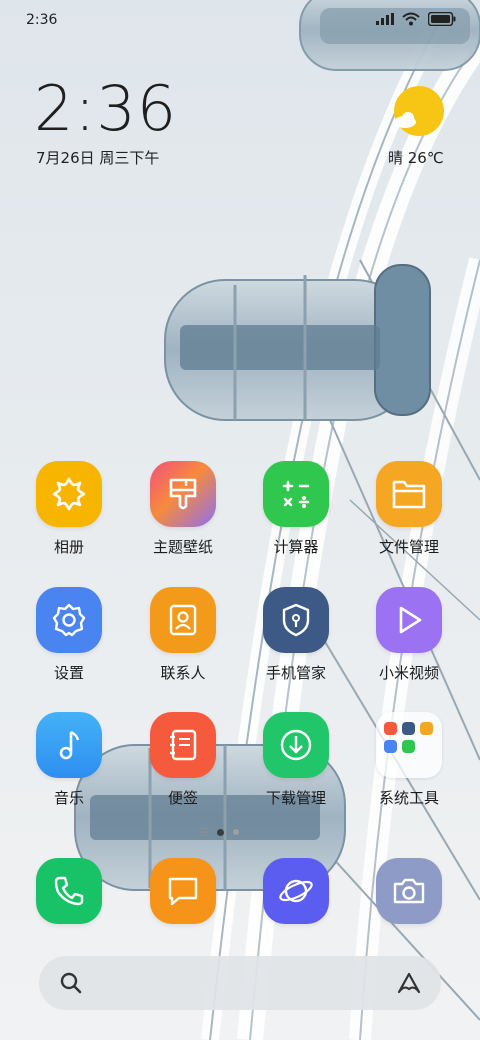  What do you see at coordinates (105, 109) in the screenshot?
I see `clock-time: 2:36` at bounding box center [105, 109].